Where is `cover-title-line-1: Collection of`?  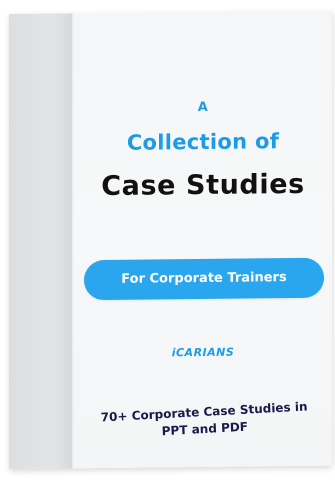
cover-title-line-1: Collection of is located at coordinates (203, 142).